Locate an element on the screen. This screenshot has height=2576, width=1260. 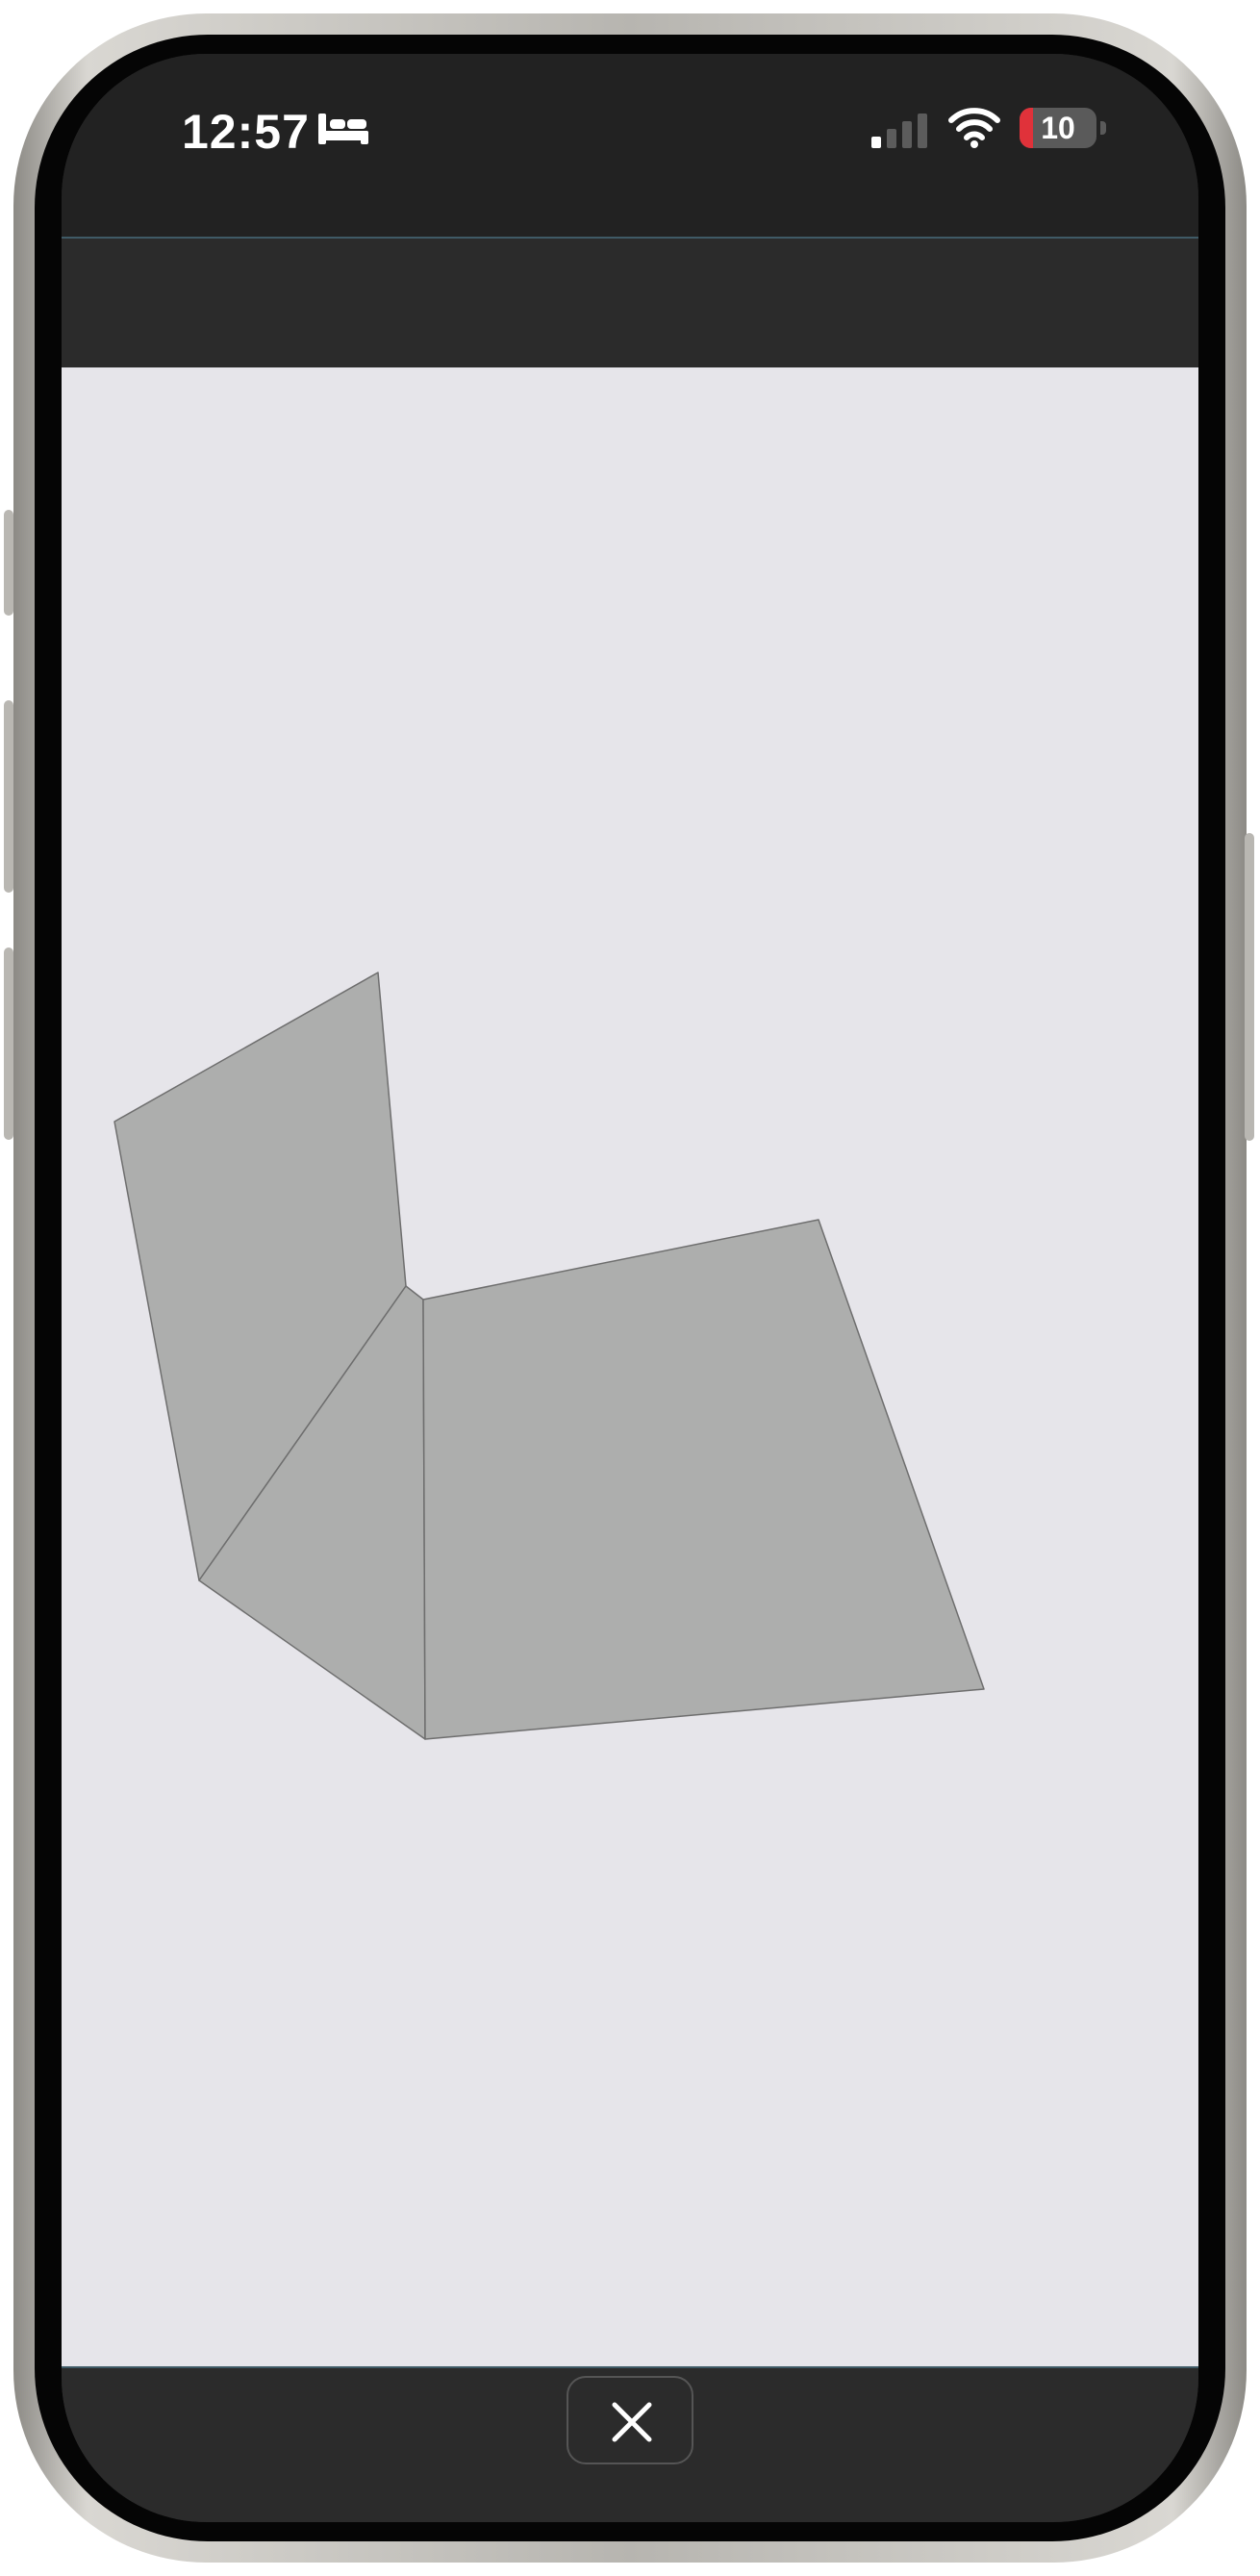
battery-tip is located at coordinates (1103, 128).